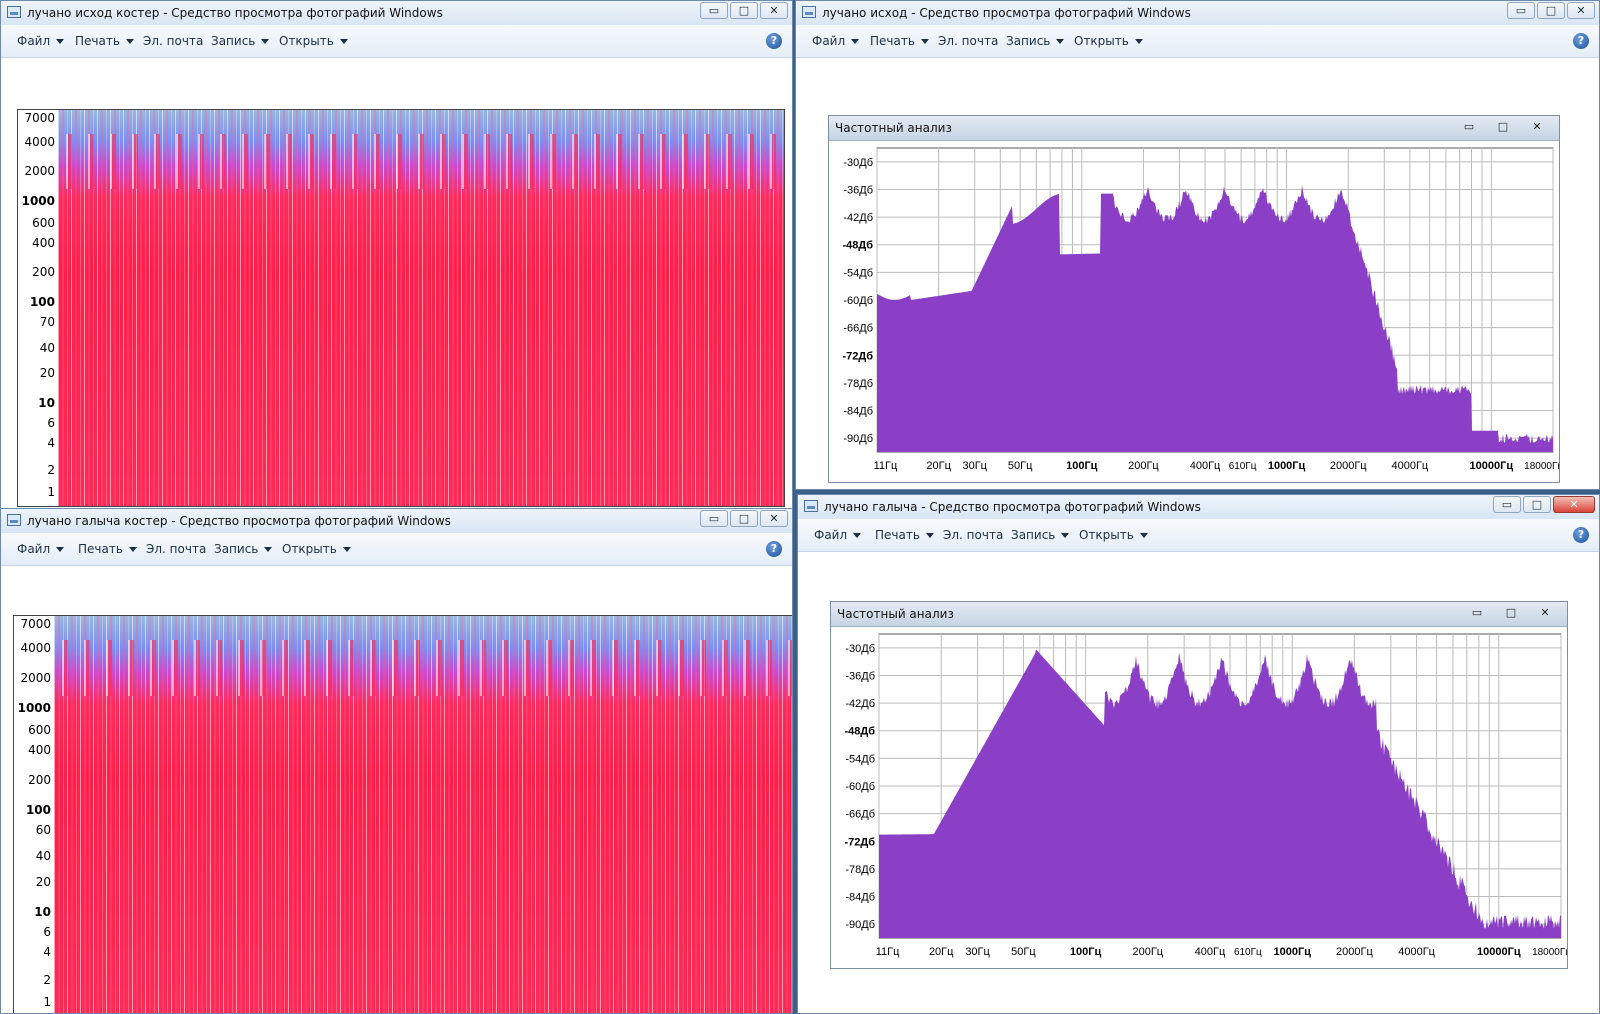 The image size is (1600, 1014). I want to click on db-tick-label: -36Дб, so click(858, 190).